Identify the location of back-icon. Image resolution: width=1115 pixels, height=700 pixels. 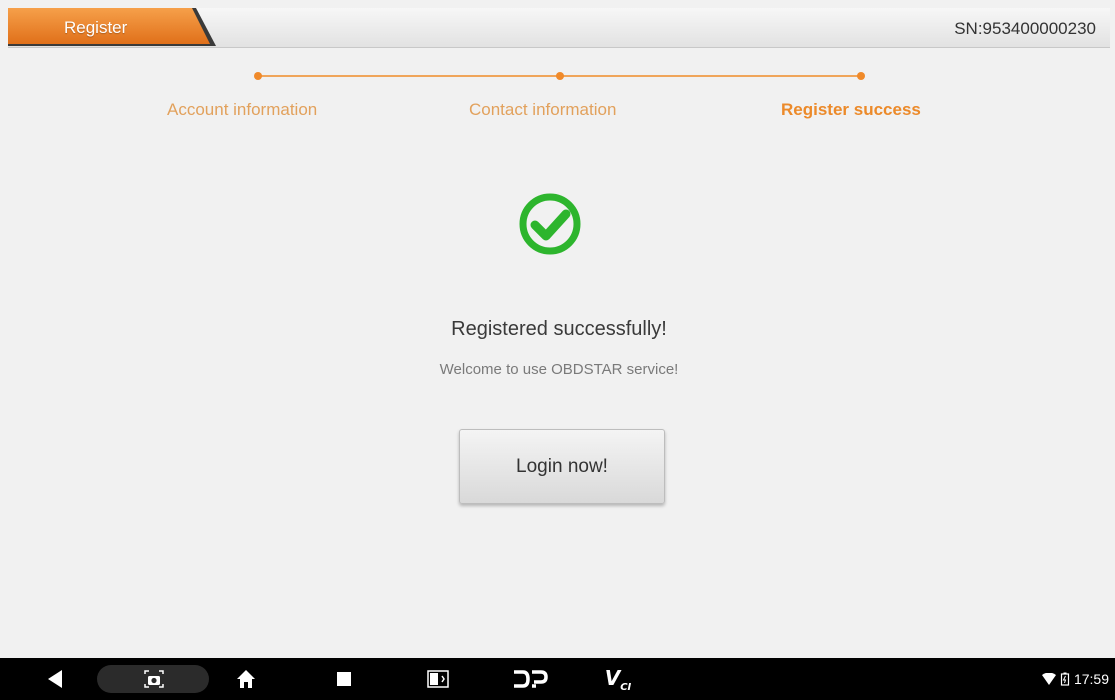
(55, 679).